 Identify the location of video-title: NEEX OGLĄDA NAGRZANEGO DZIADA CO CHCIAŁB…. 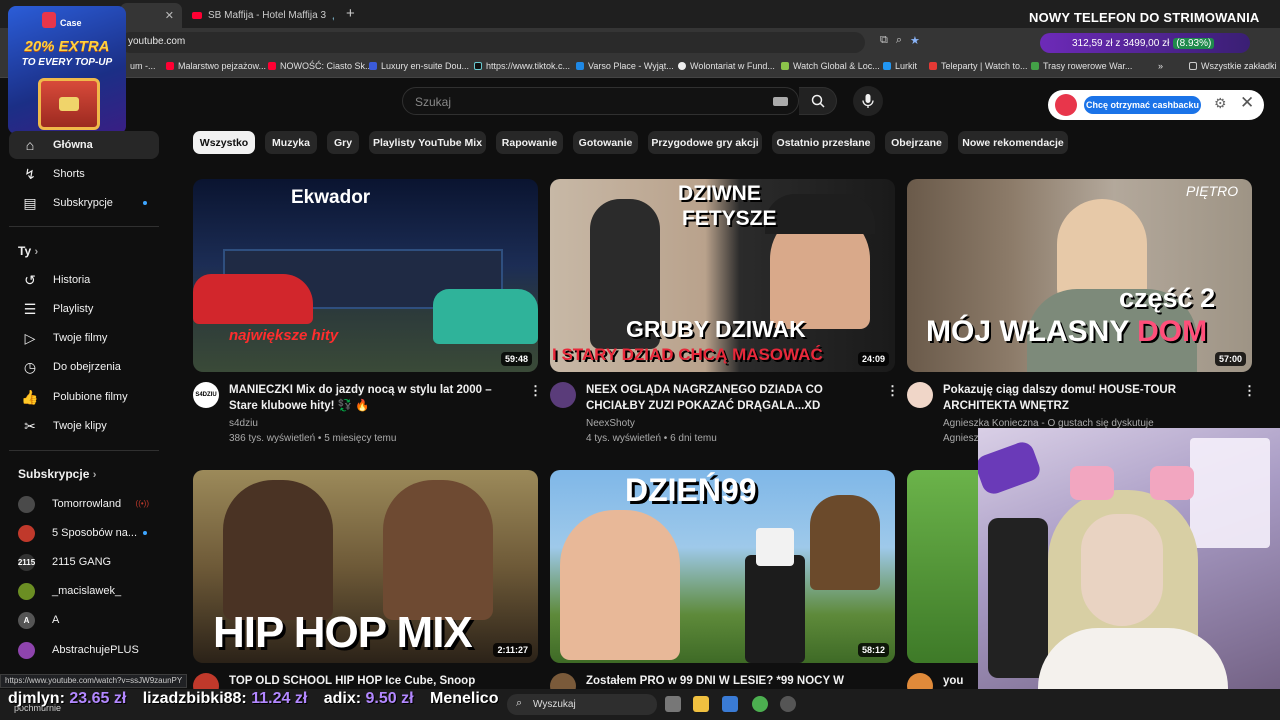
(731, 398).